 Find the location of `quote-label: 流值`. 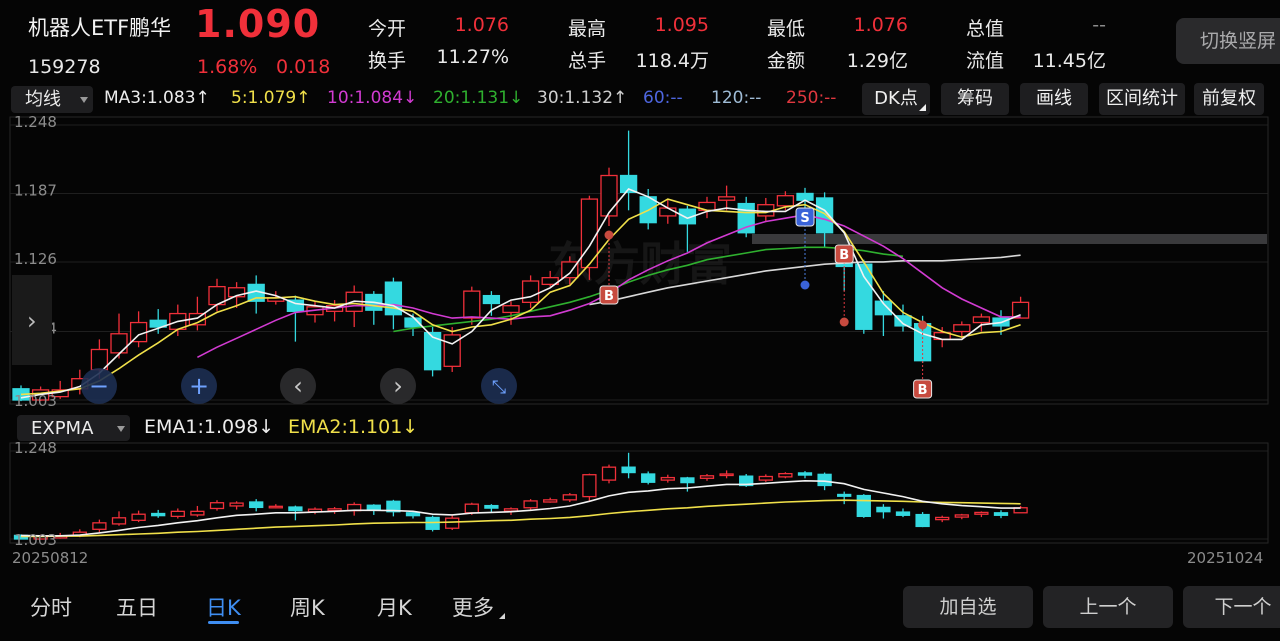

quote-label: 流值 is located at coordinates (985, 61).